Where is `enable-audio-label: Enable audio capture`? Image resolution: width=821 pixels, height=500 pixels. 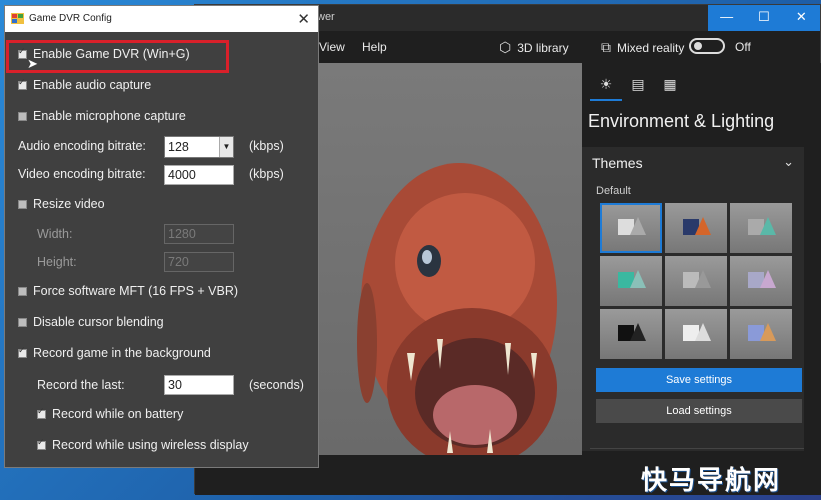 enable-audio-label: Enable audio capture is located at coordinates (92, 85).